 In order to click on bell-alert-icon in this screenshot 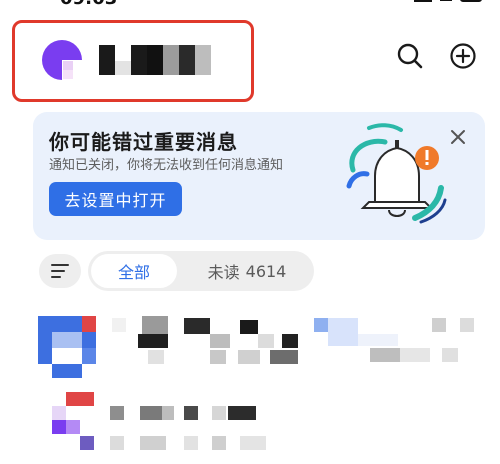, I will do `click(396, 173)`.